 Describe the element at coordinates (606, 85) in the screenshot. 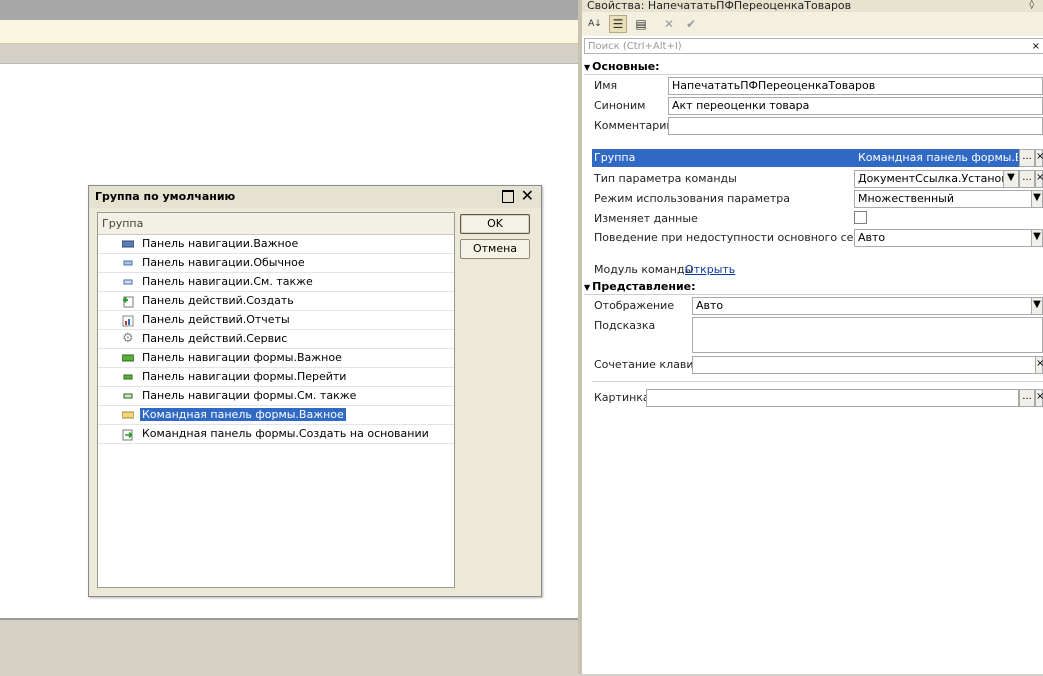

I see `name-label: Имя` at that location.